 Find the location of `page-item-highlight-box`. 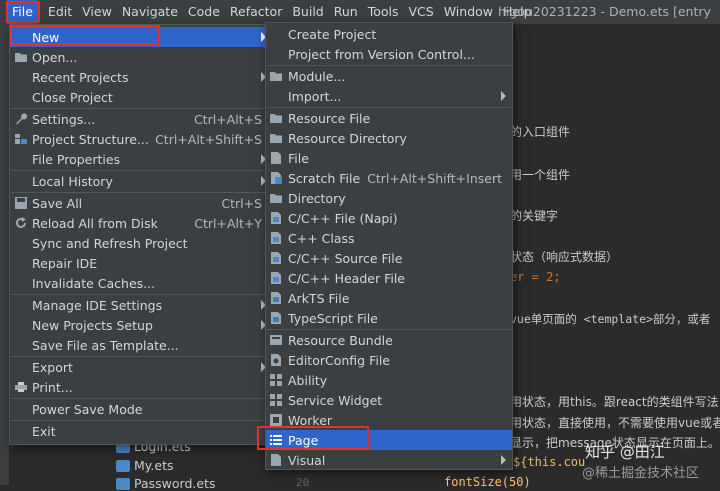

page-item-highlight-box is located at coordinates (313, 438).